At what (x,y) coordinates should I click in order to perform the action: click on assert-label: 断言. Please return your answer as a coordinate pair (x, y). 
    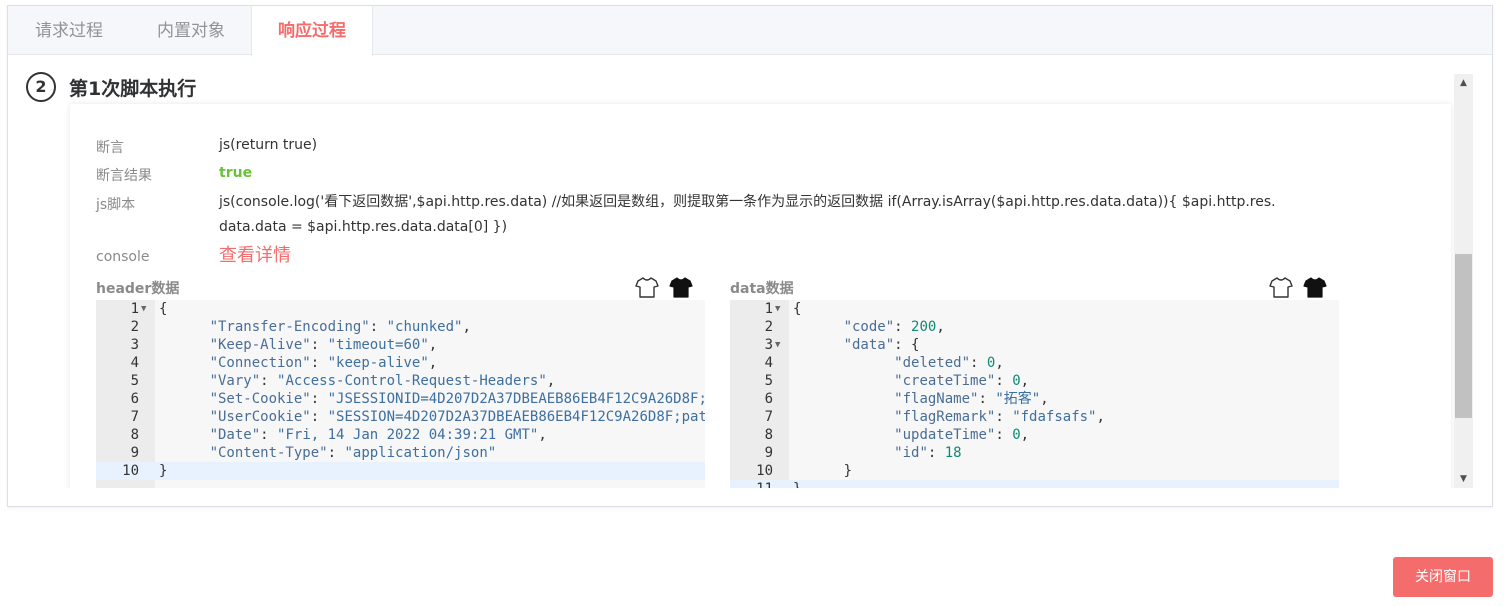
    Looking at the image, I should click on (110, 148).